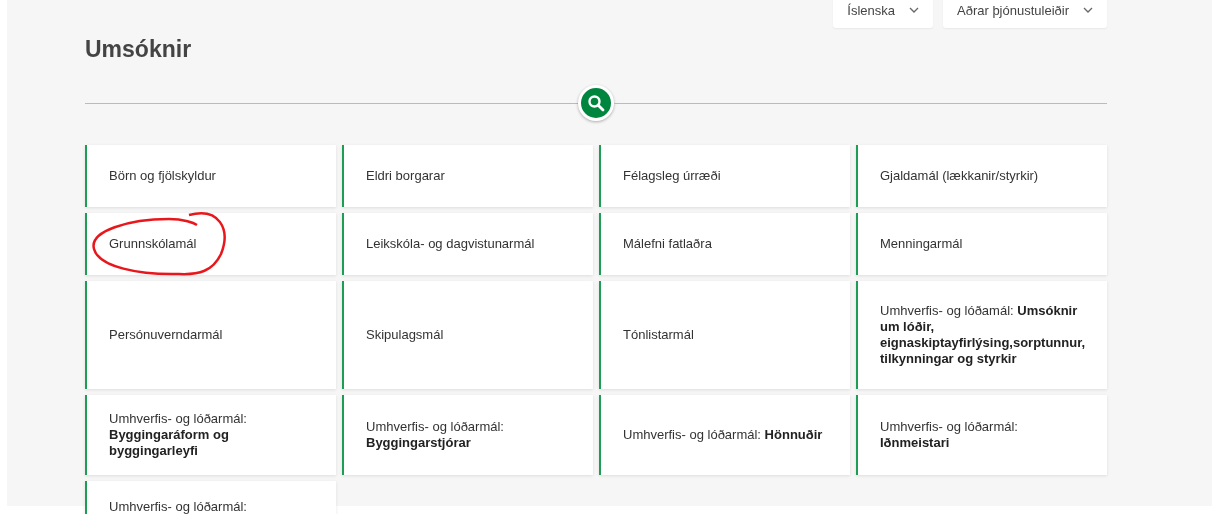 This screenshot has width=1212, height=514. What do you see at coordinates (883, 14) in the screenshot?
I see `language-dropdown: Íslenska` at bounding box center [883, 14].